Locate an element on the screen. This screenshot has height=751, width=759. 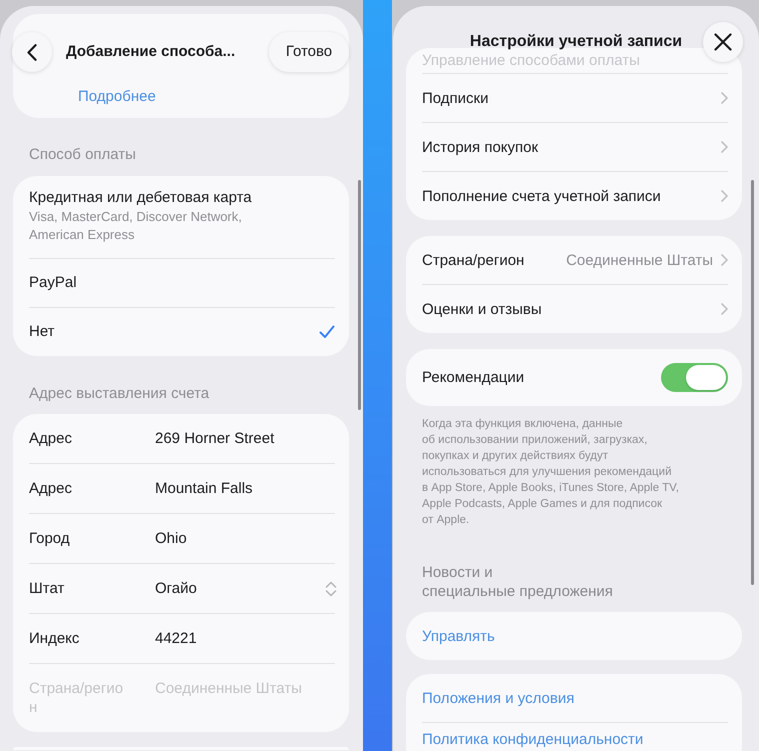
picker-field: Огайо is located at coordinates (246, 588).